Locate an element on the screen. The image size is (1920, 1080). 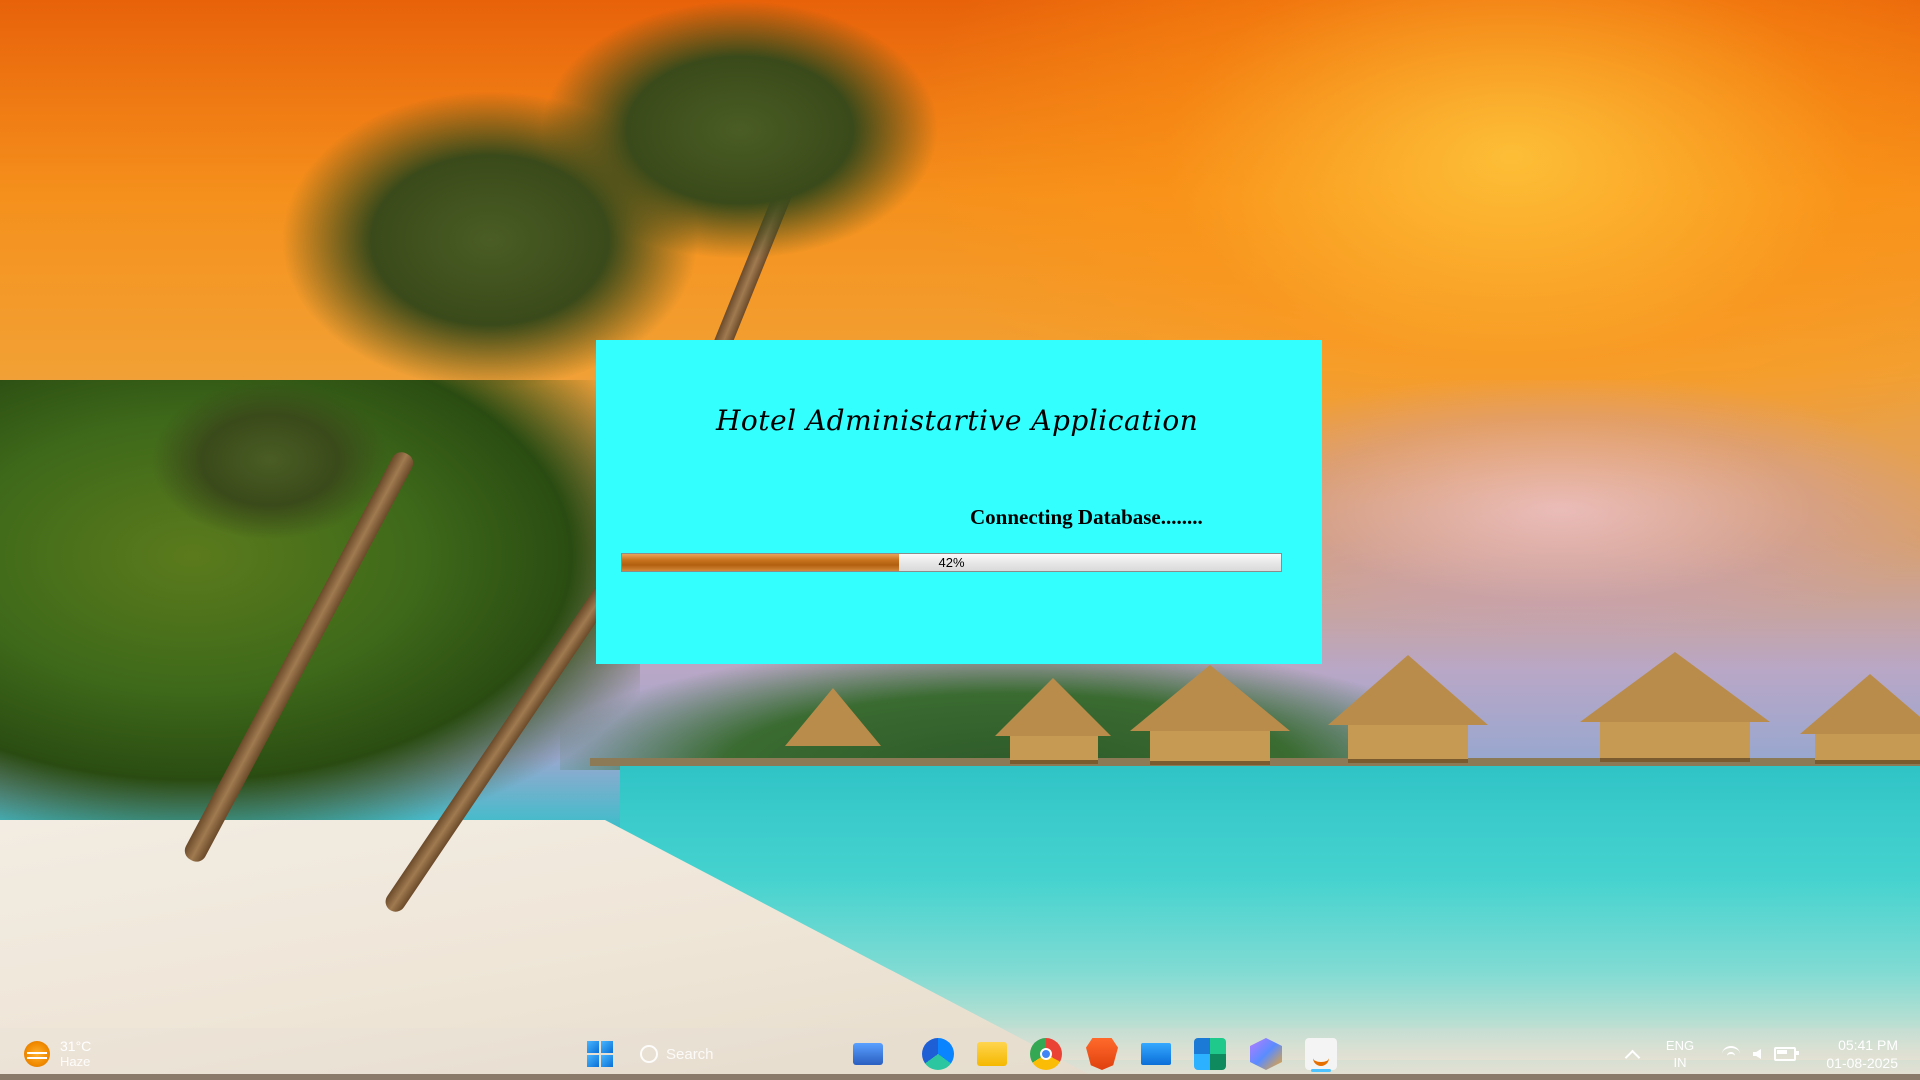
clock-text: 05:41 PM 01-08-2025 is located at coordinates (1862, 1054).